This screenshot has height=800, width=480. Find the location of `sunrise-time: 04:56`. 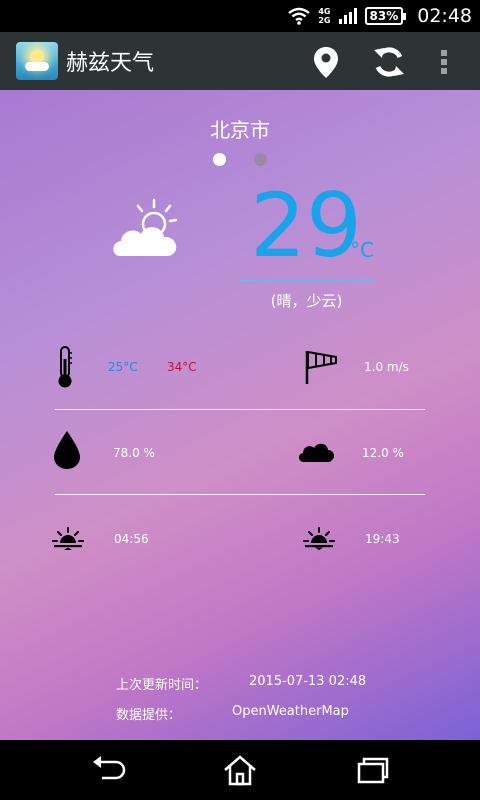

sunrise-time: 04:56 is located at coordinates (131, 539).